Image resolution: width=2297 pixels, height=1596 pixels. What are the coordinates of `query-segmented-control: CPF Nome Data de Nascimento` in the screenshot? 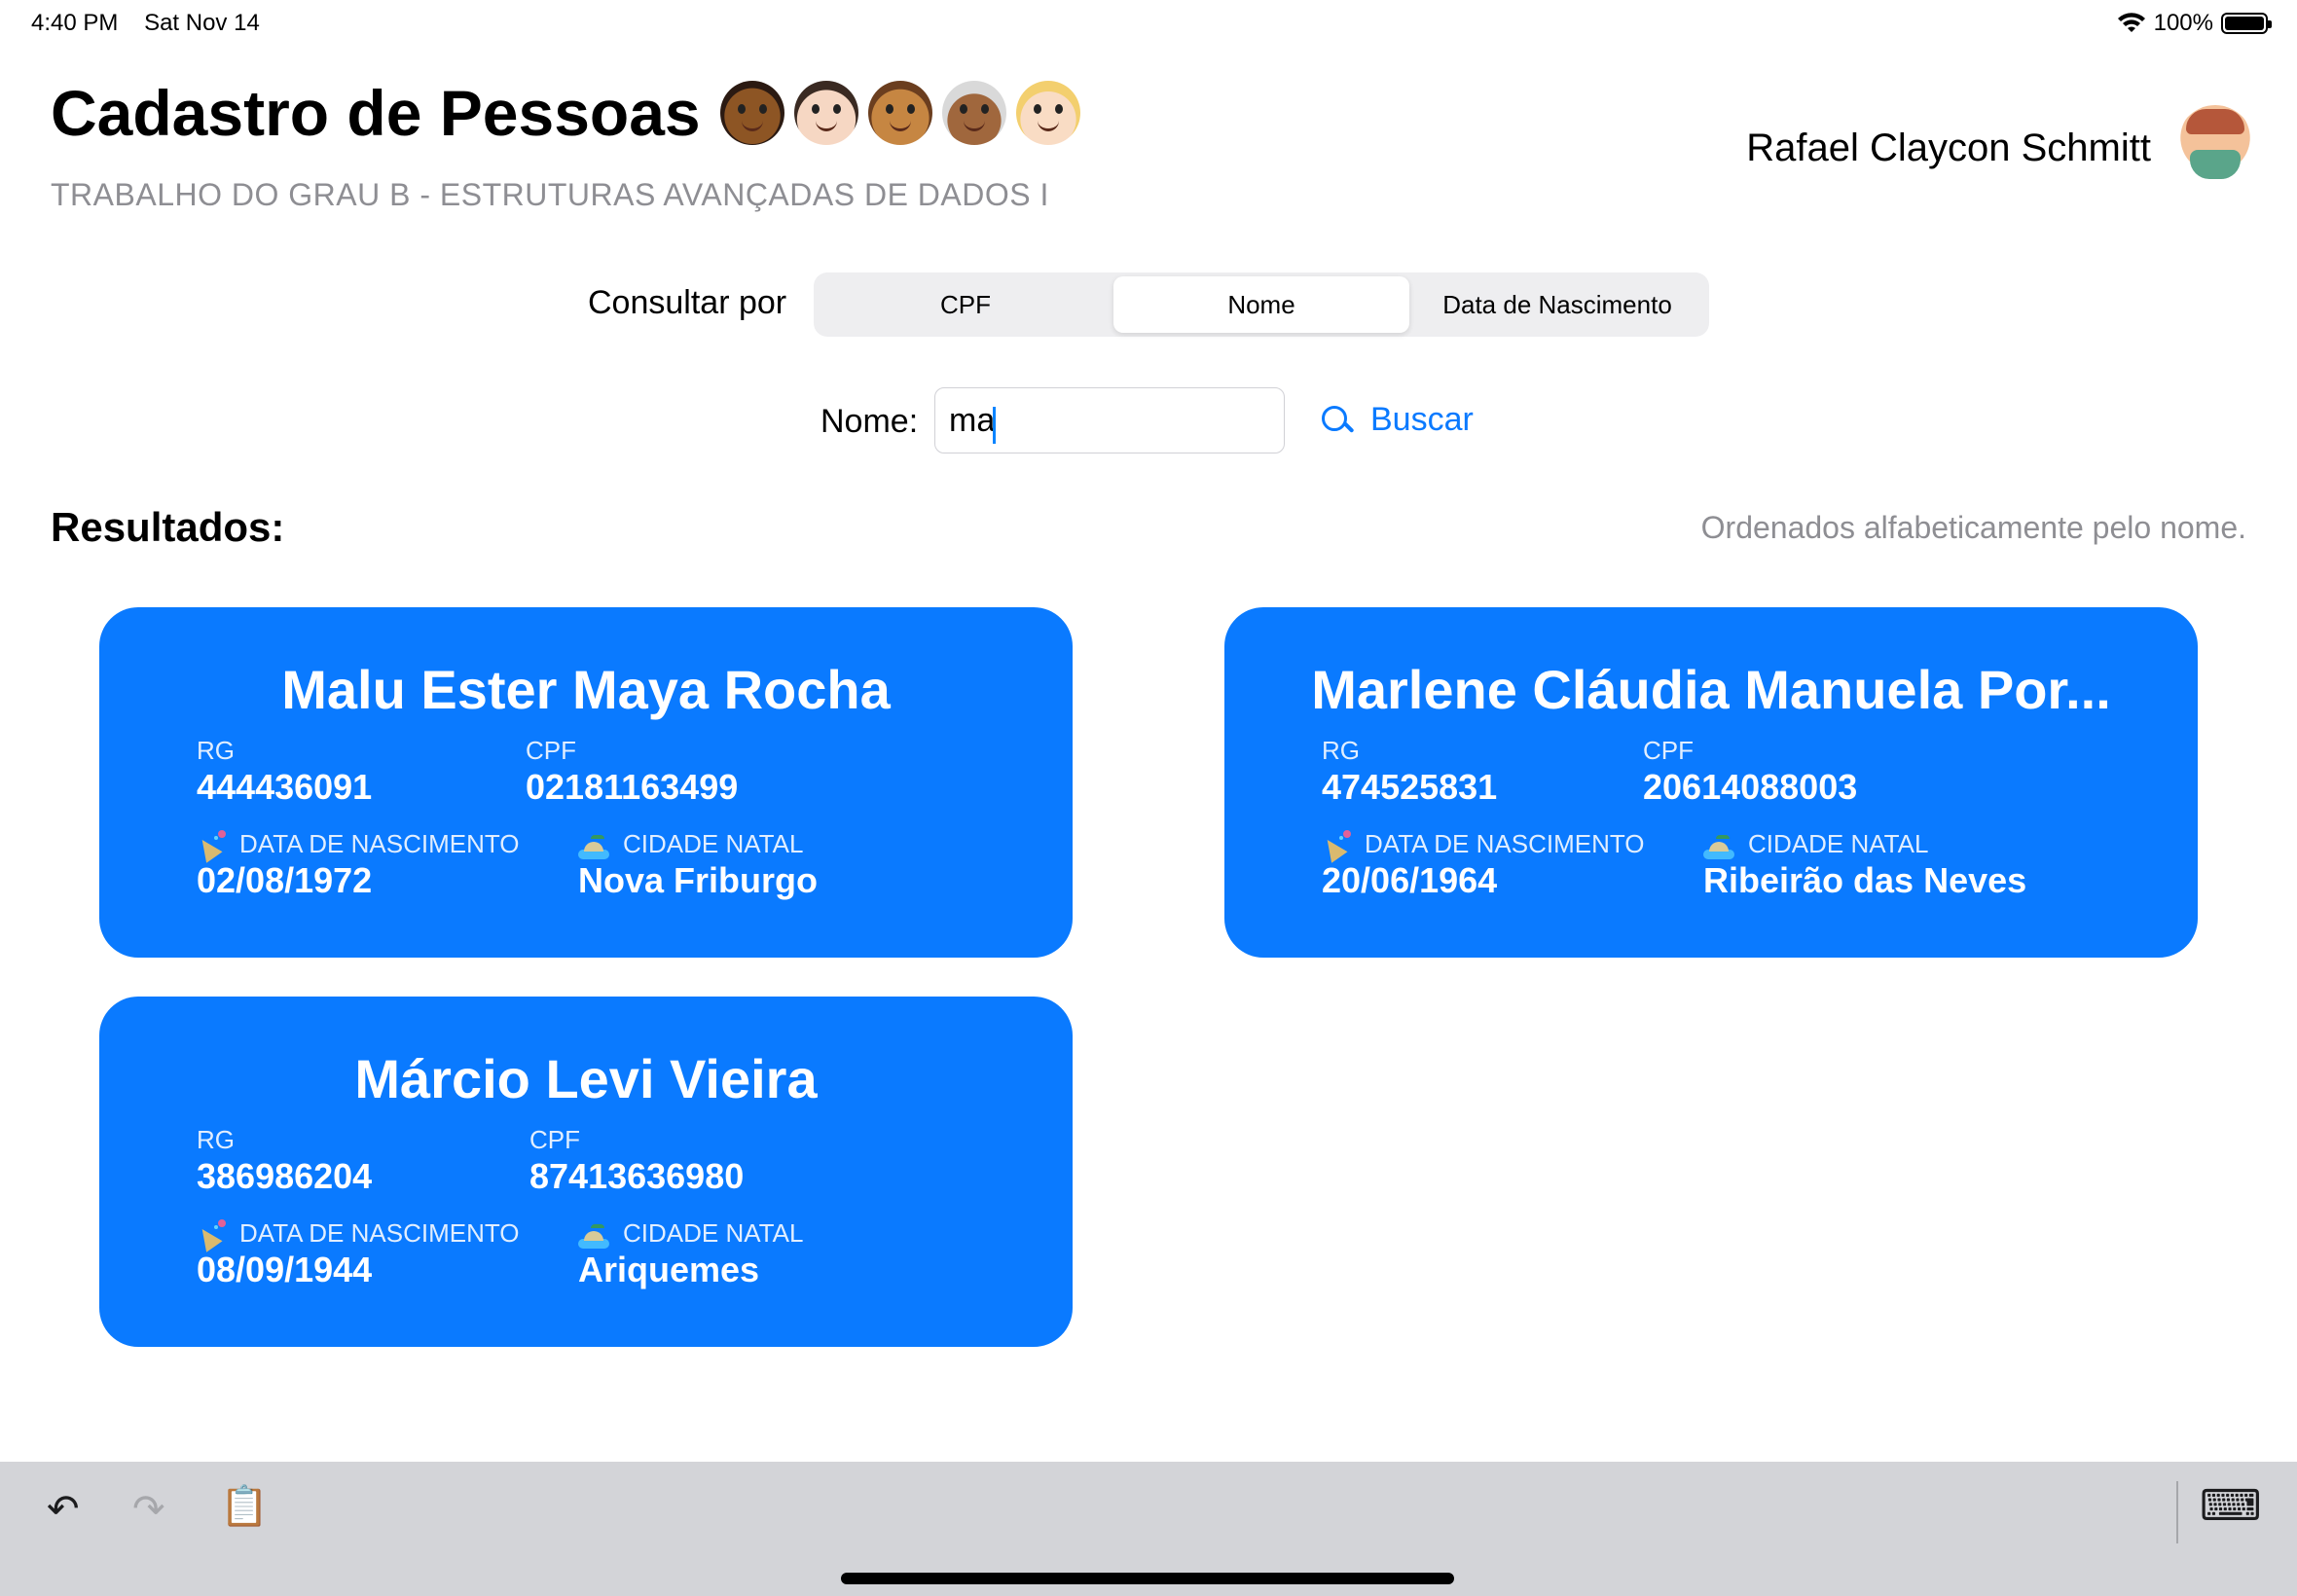 It's located at (1261, 304).